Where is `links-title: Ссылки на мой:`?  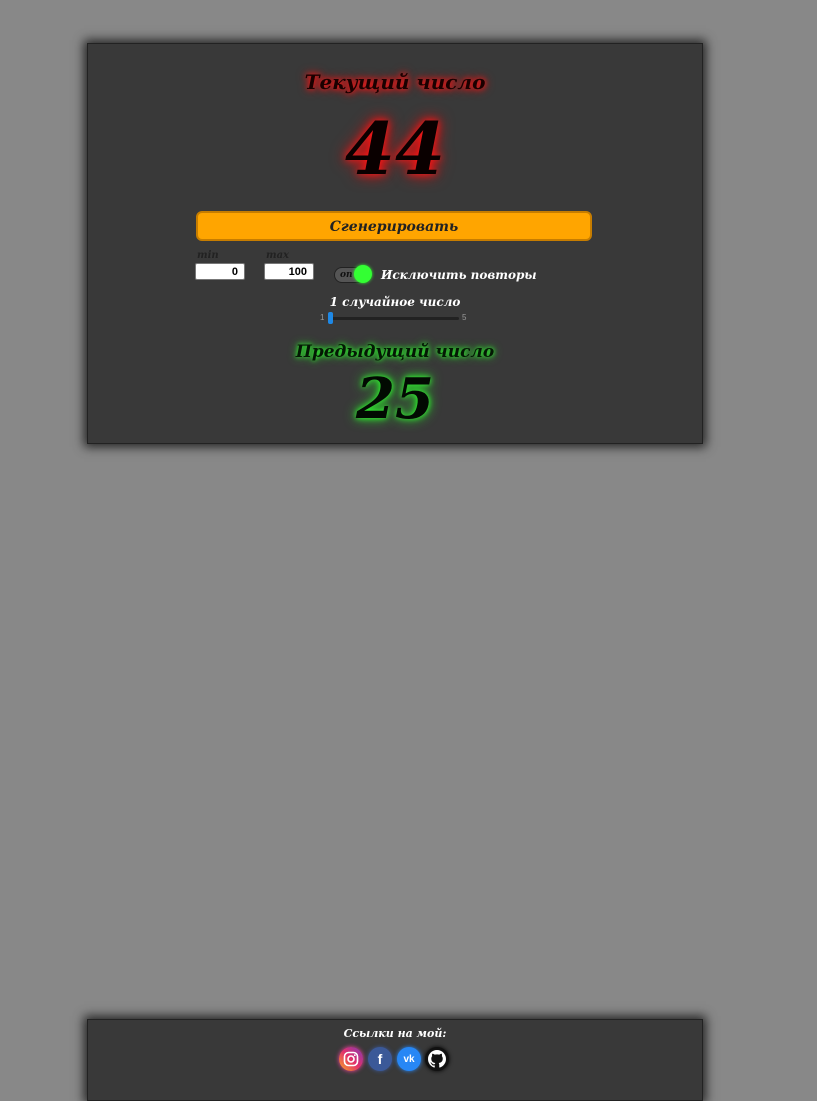 links-title: Ссылки на мой: is located at coordinates (395, 1033).